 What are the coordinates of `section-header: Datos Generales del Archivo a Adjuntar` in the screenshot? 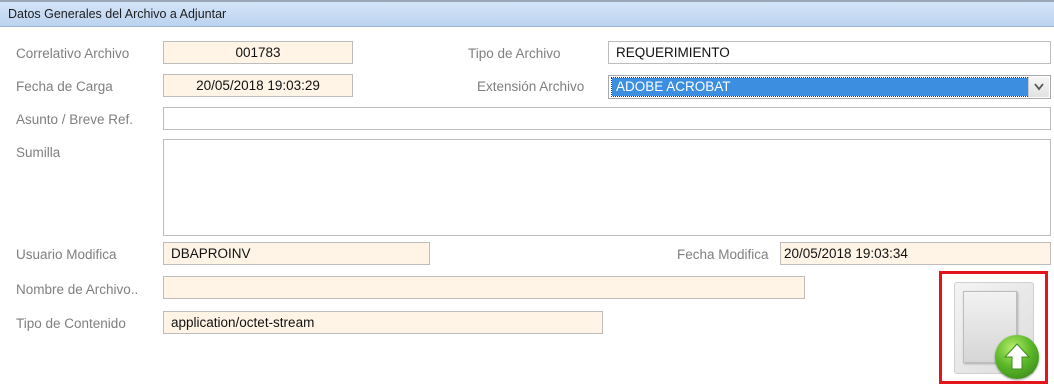 It's located at (527, 13).